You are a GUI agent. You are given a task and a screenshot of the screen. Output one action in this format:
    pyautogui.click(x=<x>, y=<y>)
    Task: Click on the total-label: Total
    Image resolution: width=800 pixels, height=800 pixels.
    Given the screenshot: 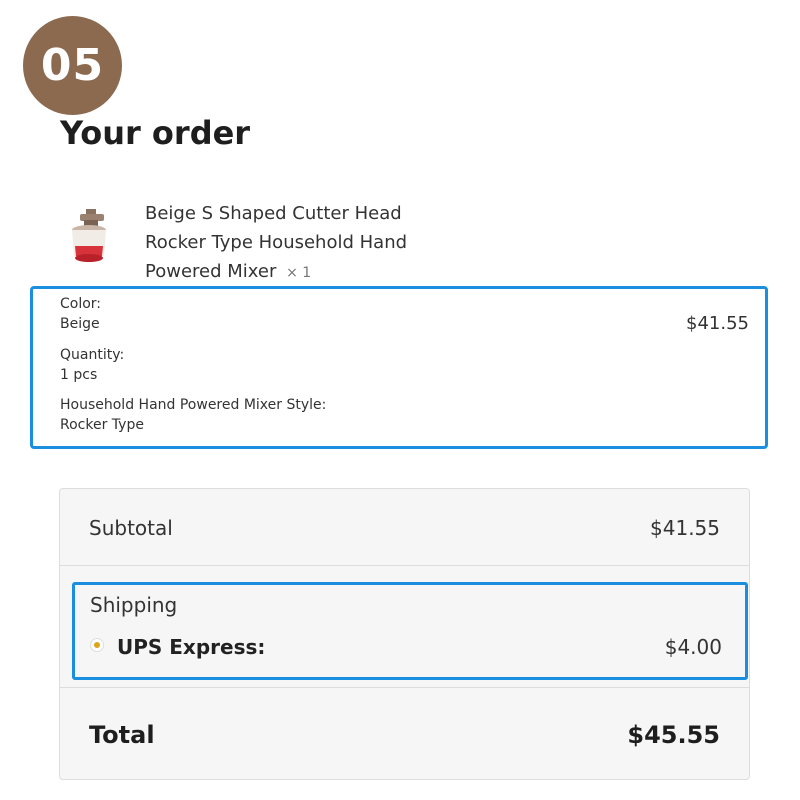 What is the action you would take?
    pyautogui.click(x=122, y=735)
    